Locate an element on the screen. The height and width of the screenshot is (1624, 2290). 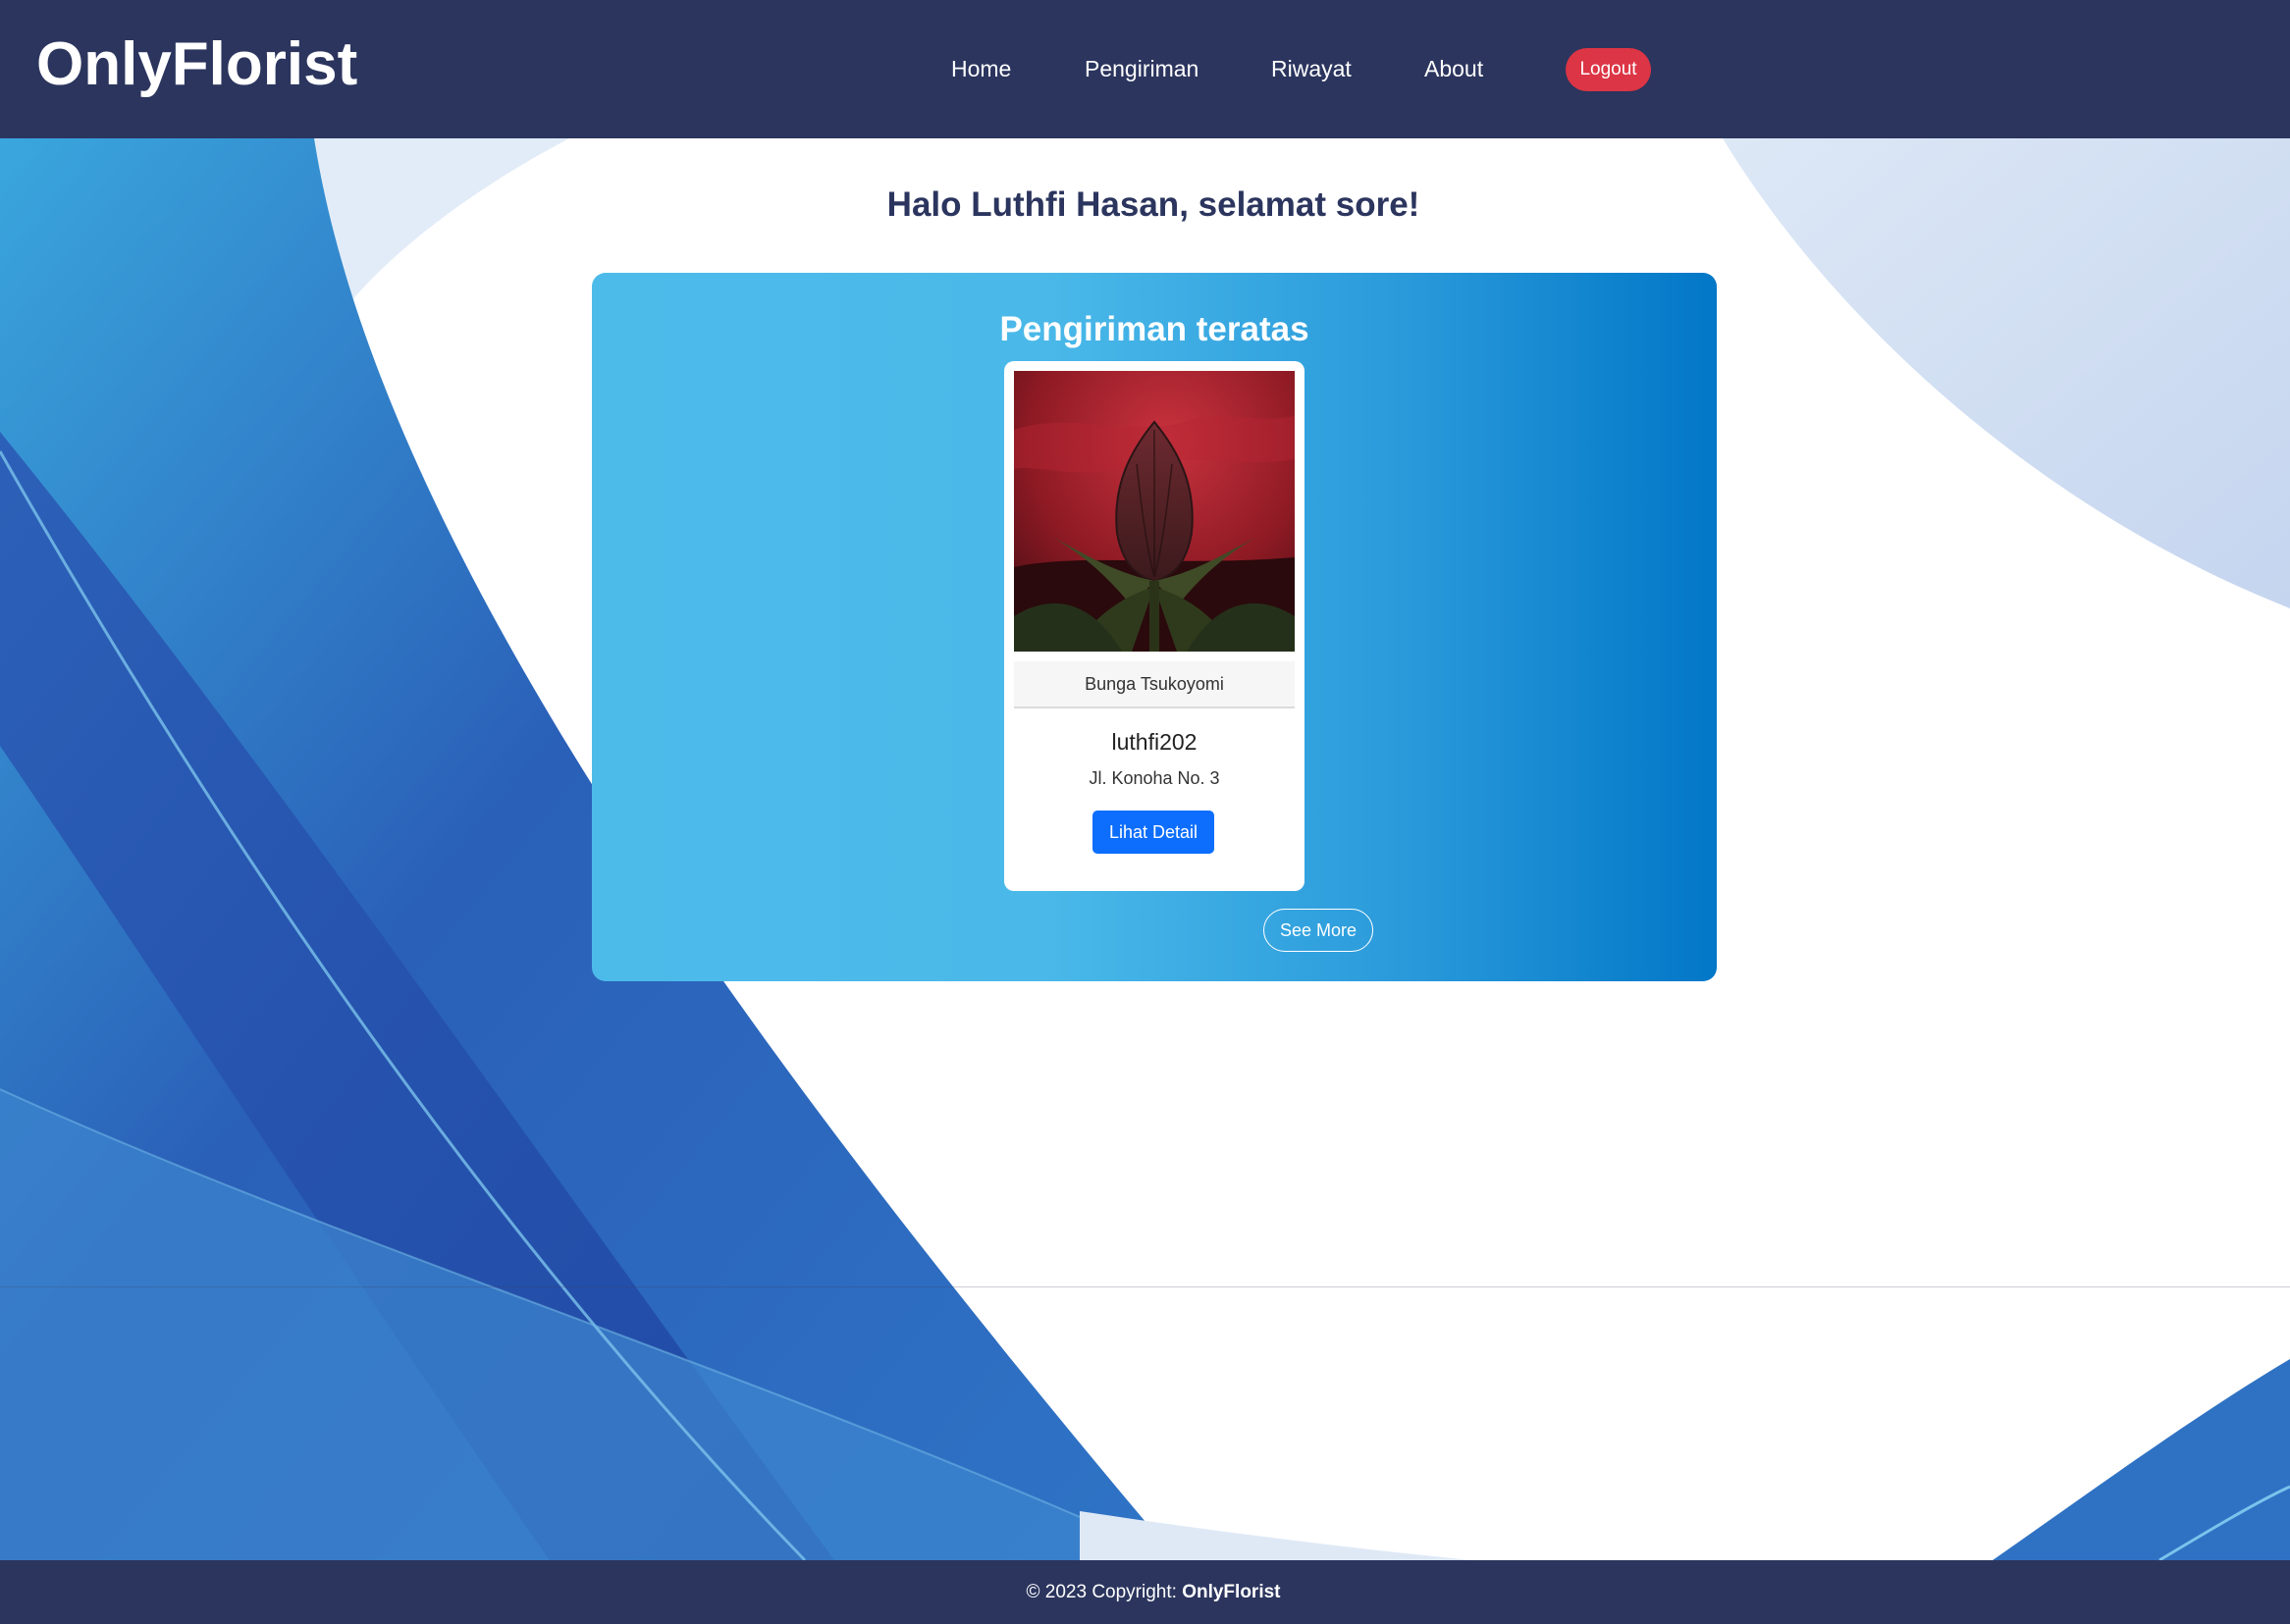
footer-copyright: © 2023 Copyright: OnlyFlorist is located at coordinates (1145, 1592).